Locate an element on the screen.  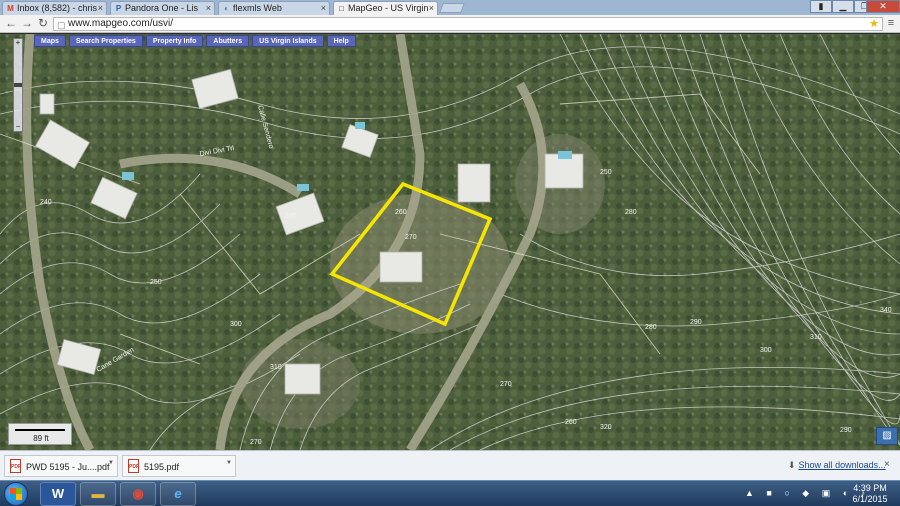
nav-maps: Maps is located at coordinates (50, 41).